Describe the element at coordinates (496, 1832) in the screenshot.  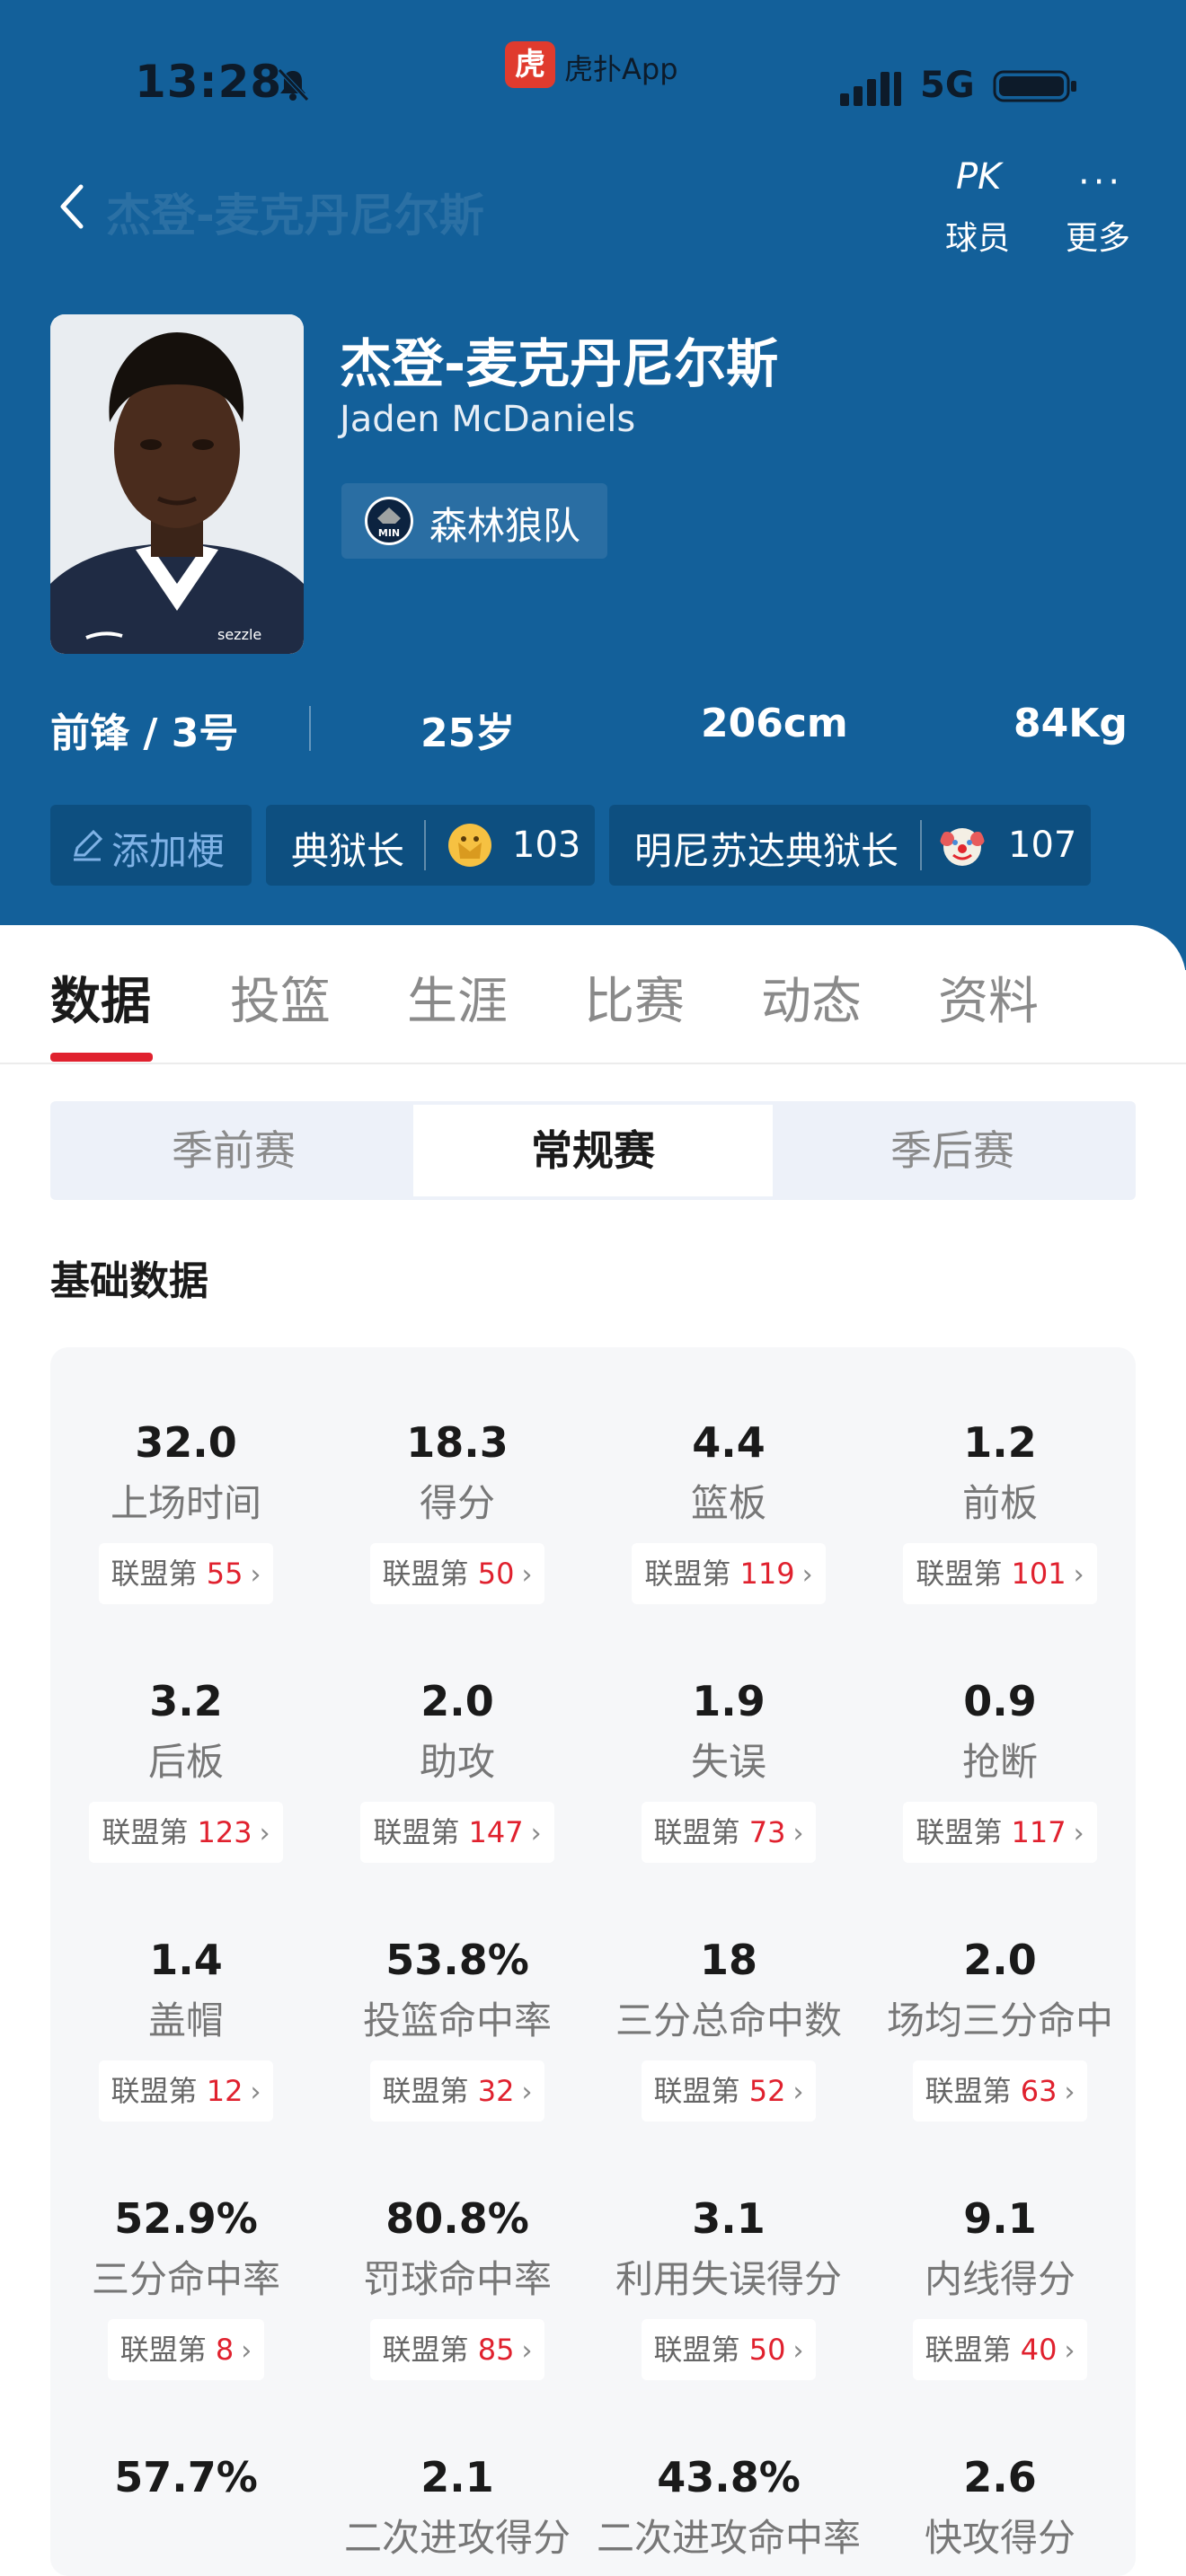
I see `rank-number: 147` at that location.